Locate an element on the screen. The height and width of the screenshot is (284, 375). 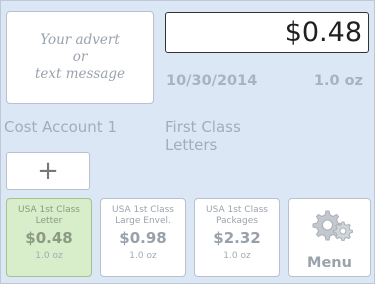
preset-price: $2.32 is located at coordinates (237, 238).